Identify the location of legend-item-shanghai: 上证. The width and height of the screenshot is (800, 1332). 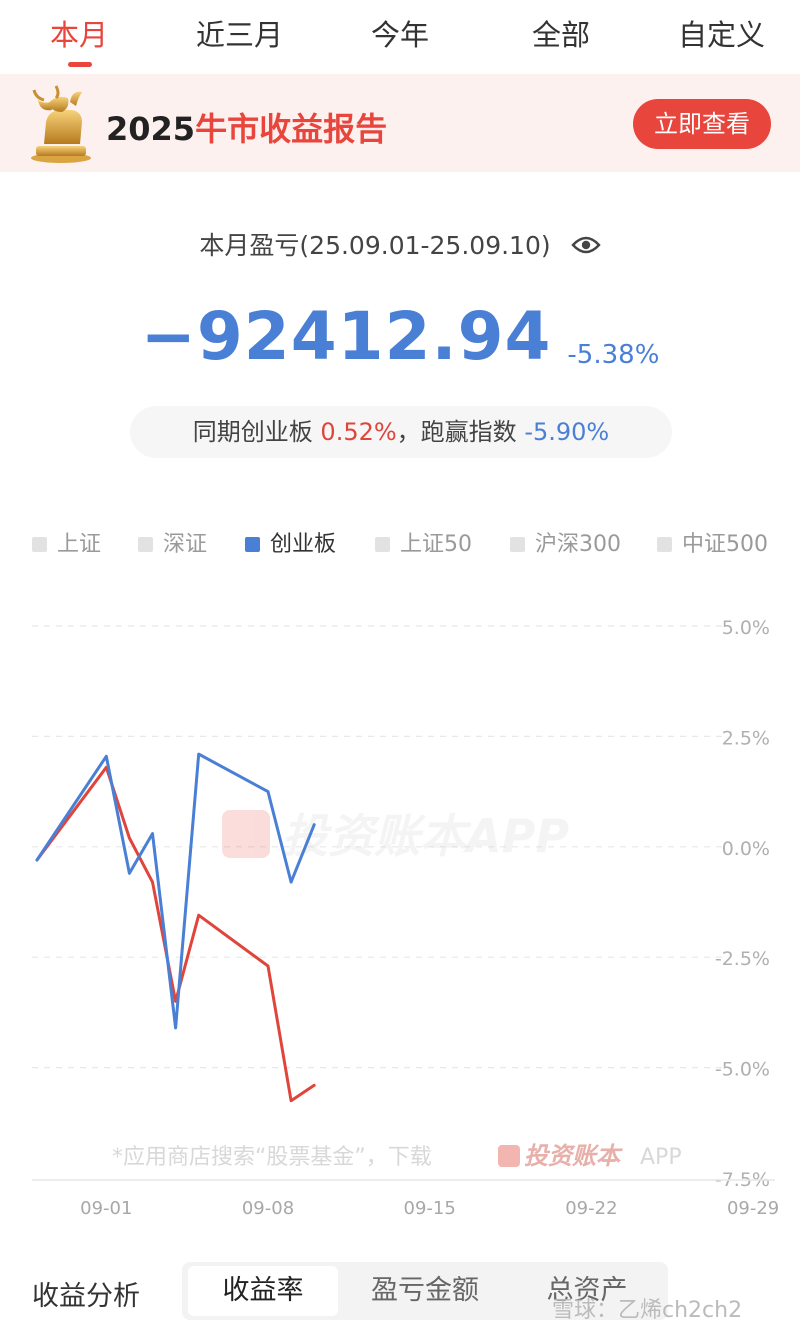
(66, 542).